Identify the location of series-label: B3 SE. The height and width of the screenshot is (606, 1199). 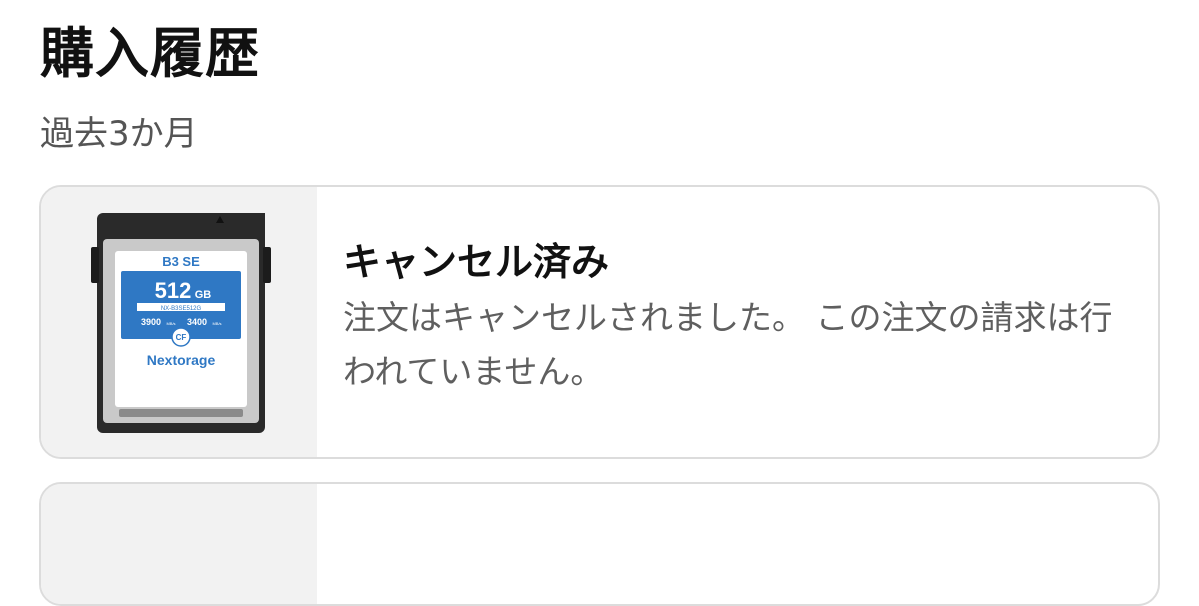
(181, 261).